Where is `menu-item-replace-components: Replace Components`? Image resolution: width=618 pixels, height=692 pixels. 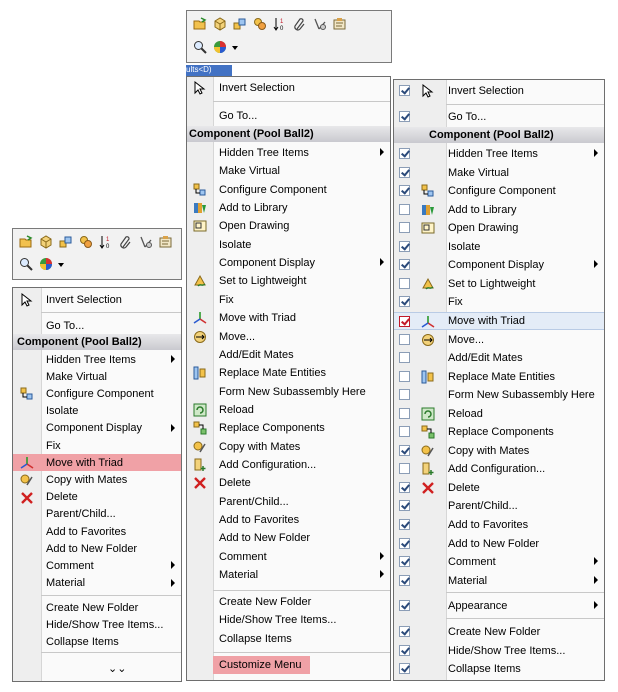 menu-item-replace-components: Replace Components is located at coordinates (499, 432).